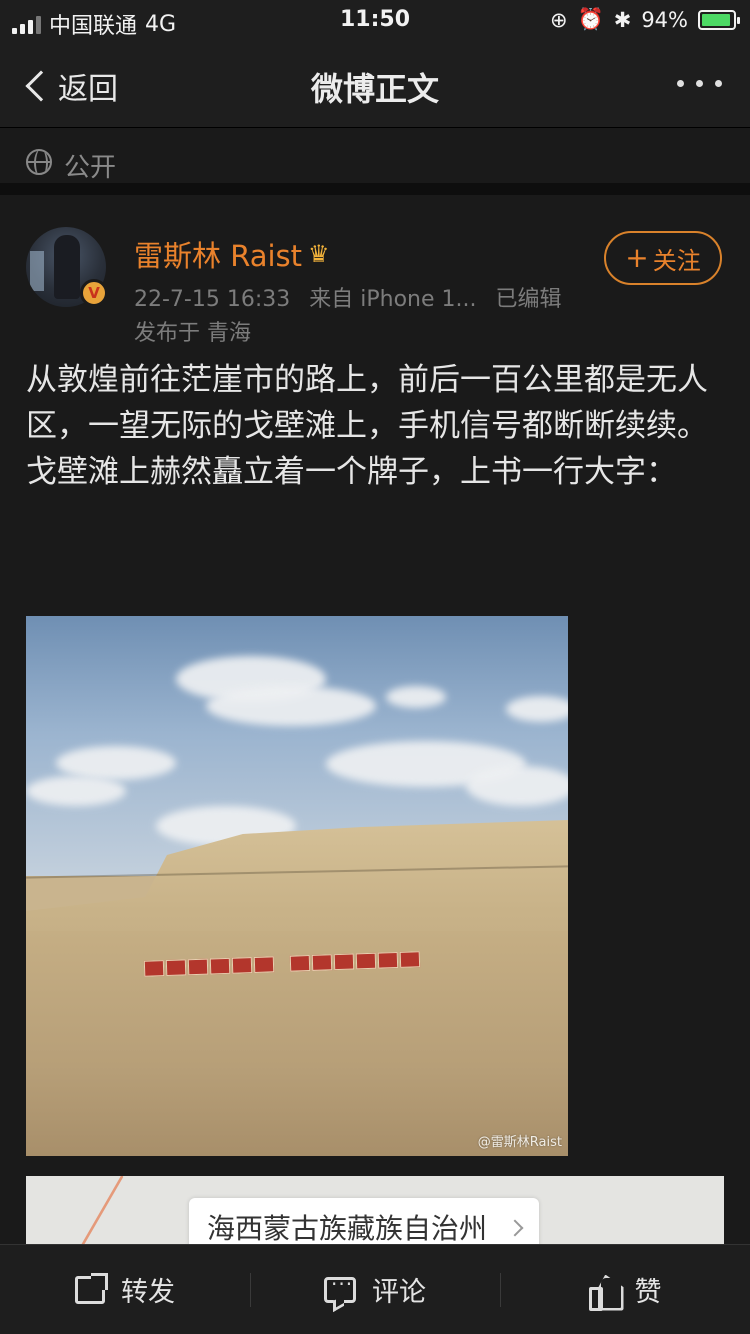  I want to click on author-name: 雷斯林 Raist ♛, so click(232, 254).